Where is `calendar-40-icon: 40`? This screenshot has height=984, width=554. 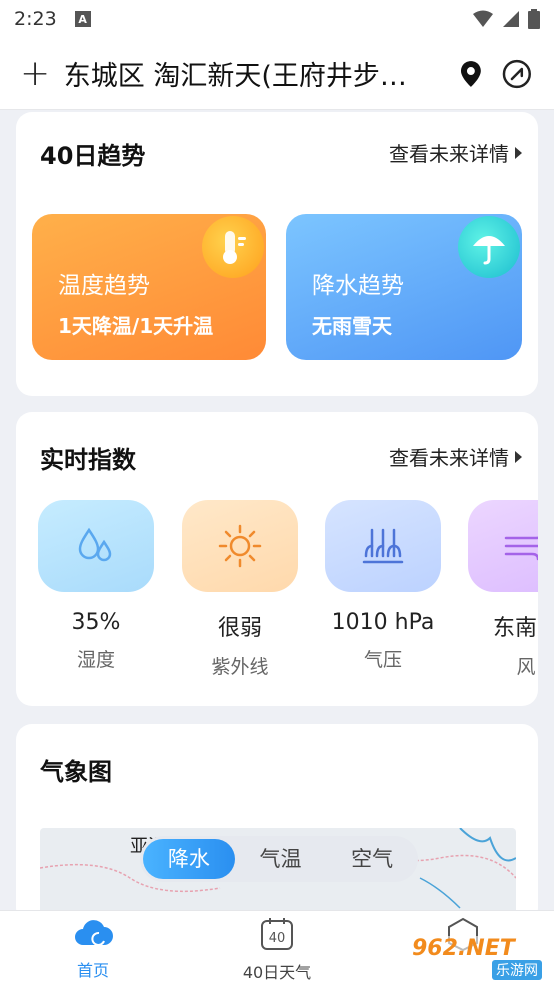 calendar-40-icon: 40 is located at coordinates (277, 934).